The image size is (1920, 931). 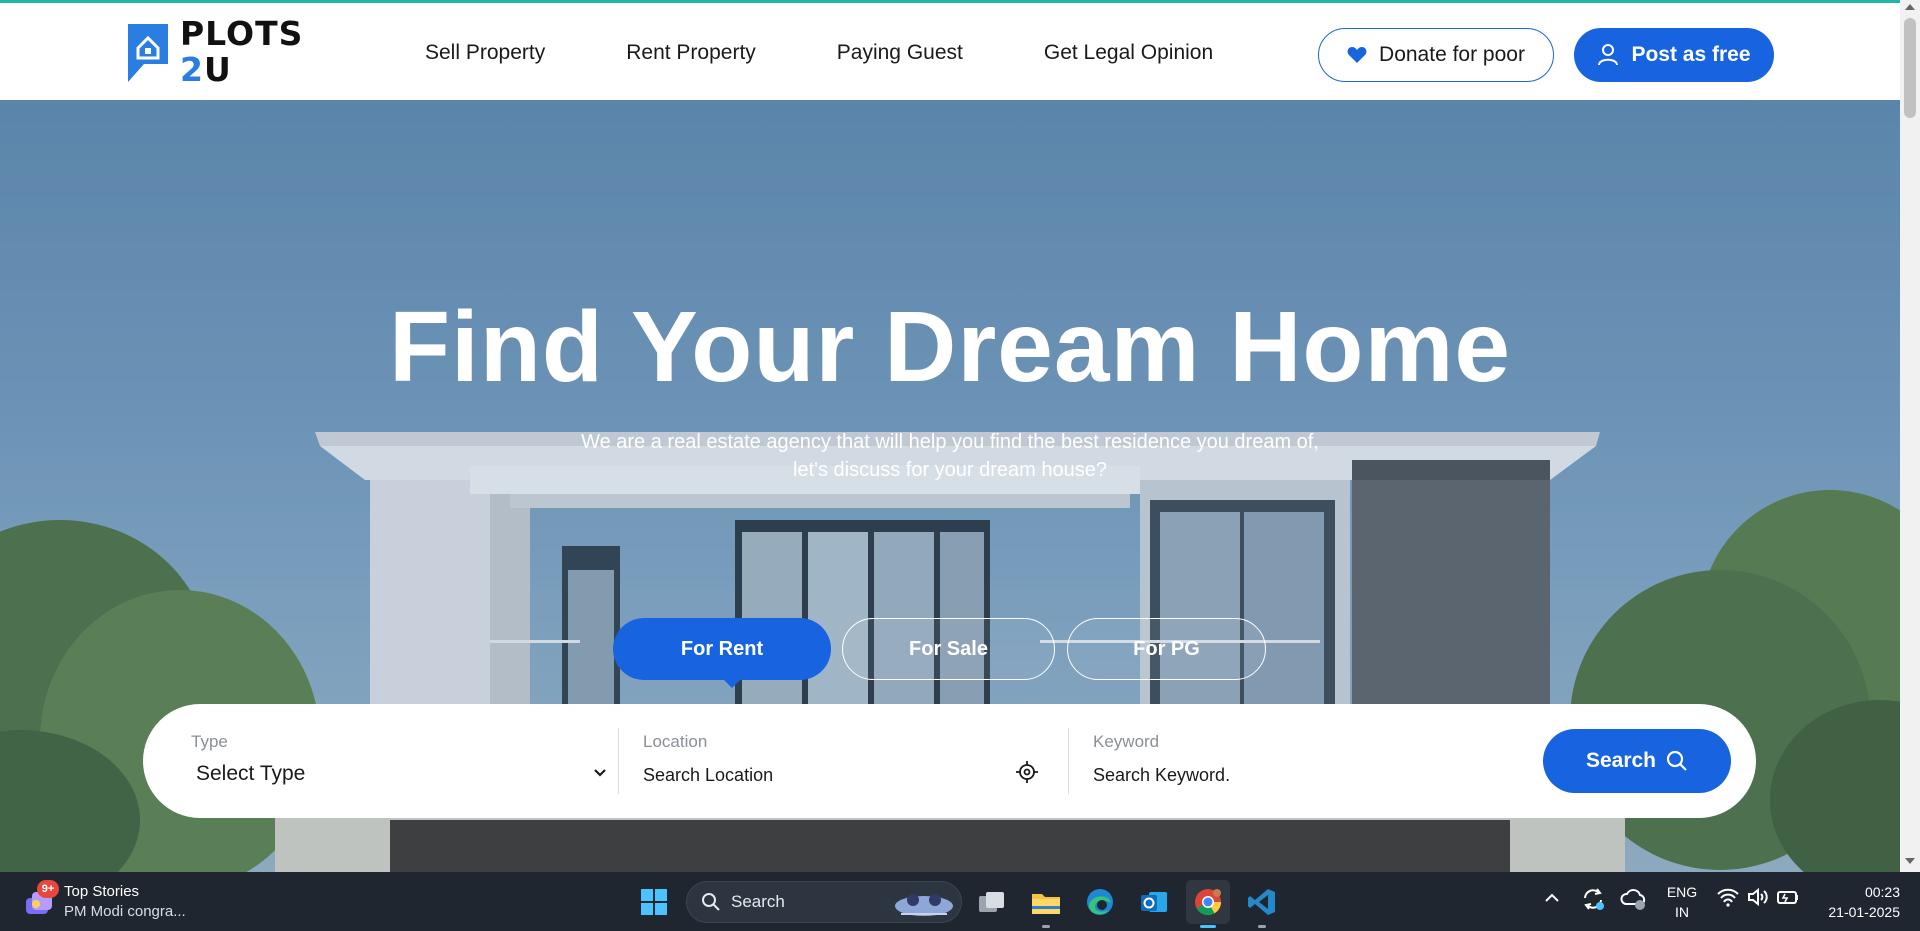 I want to click on windows-taskbar: 9+ Top Stories PM Modi congra... Search, so click(x=960, y=901).